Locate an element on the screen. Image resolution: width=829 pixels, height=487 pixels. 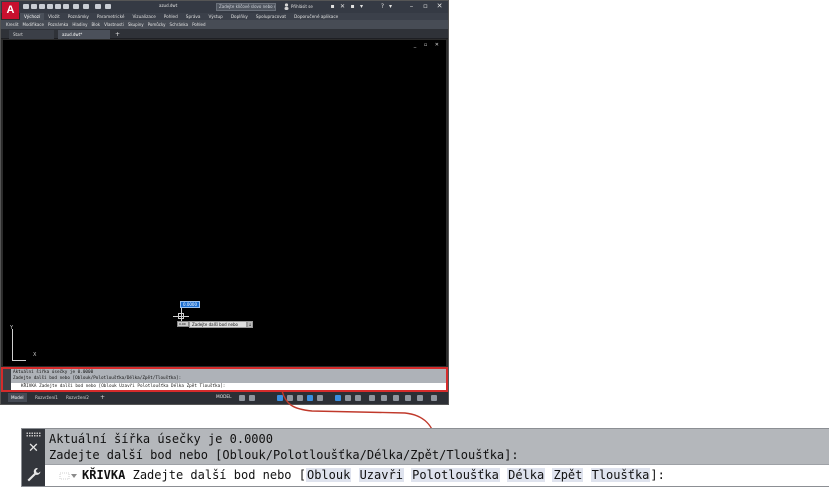
ribbon-panel: Modifikace is located at coordinates (33, 24).